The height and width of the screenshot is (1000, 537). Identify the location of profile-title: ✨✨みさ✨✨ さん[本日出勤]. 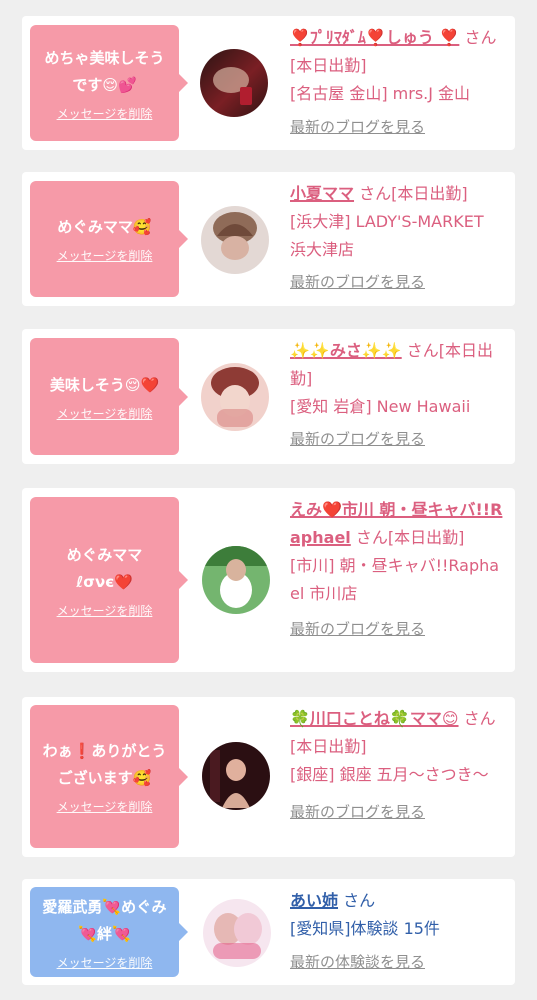
(397, 365).